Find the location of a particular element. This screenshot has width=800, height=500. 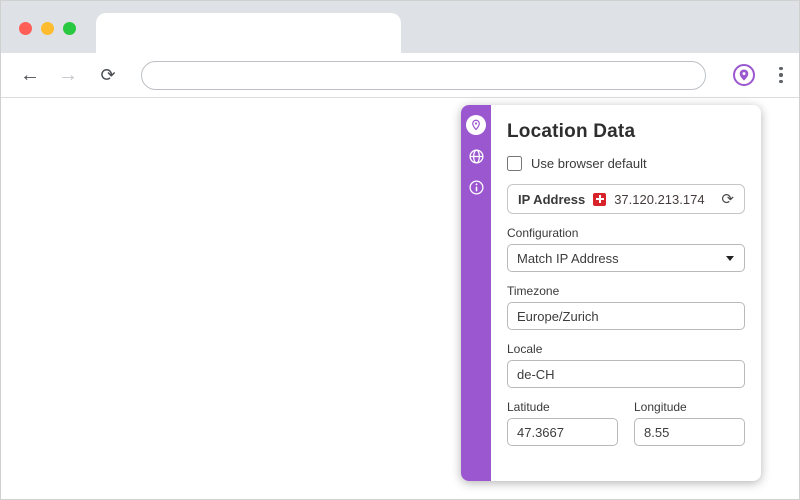

extension-logo-icon is located at coordinates (744, 75).